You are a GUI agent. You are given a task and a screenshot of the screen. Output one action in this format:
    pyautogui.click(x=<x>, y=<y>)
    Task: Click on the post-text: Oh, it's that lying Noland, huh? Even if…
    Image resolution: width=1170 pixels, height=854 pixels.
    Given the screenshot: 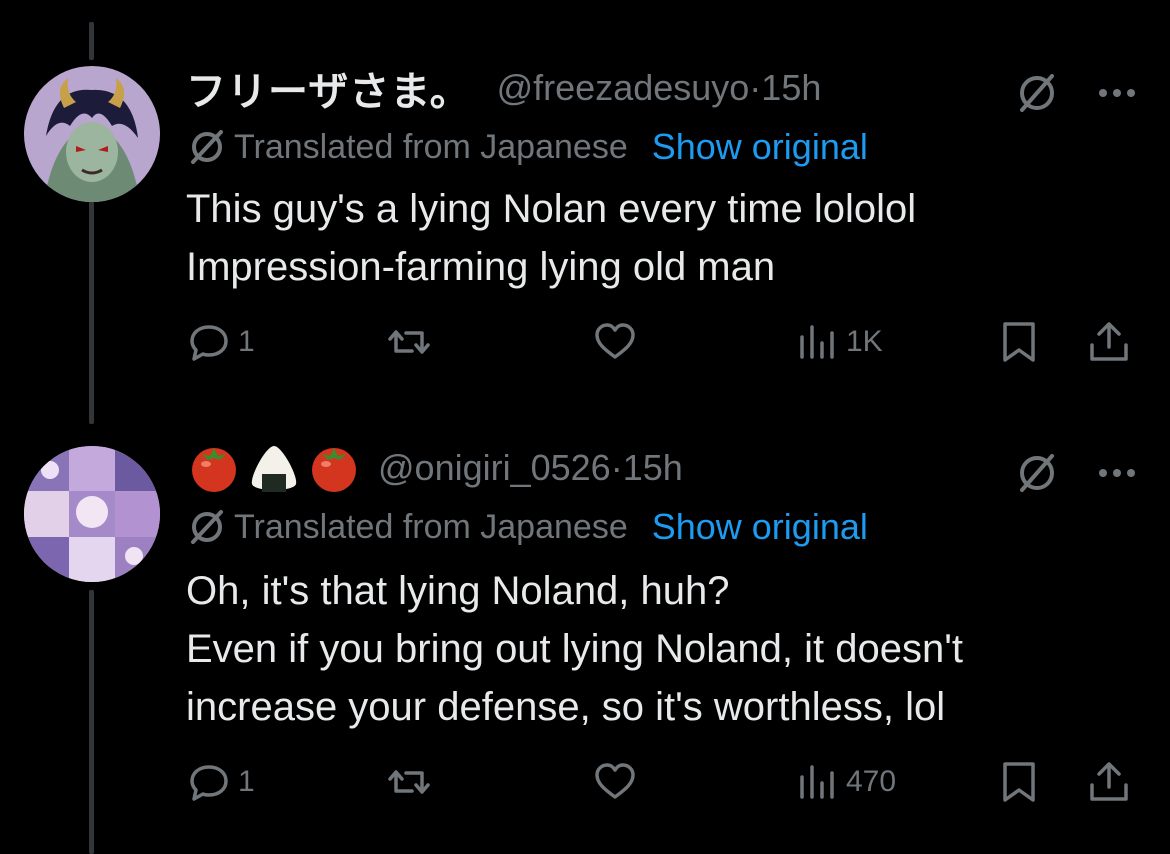 What is the action you would take?
    pyautogui.click(x=574, y=649)
    